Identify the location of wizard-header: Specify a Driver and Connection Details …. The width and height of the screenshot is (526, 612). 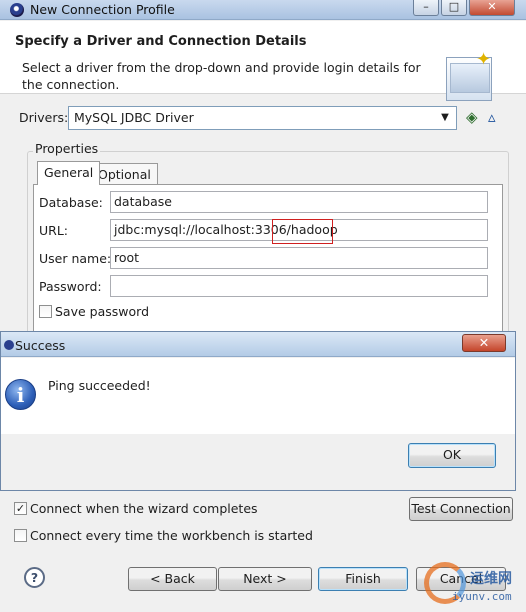
(263, 61).